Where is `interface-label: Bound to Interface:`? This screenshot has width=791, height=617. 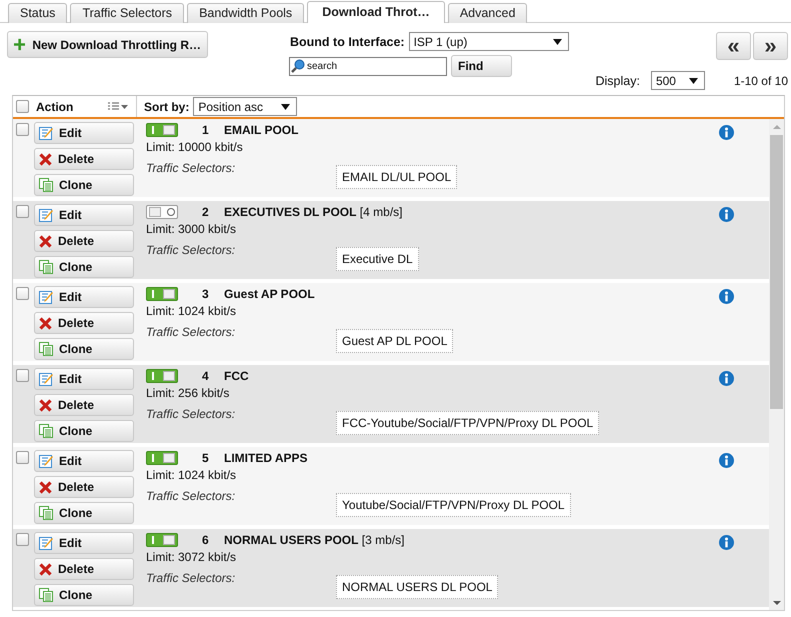 interface-label: Bound to Interface: is located at coordinates (347, 41).